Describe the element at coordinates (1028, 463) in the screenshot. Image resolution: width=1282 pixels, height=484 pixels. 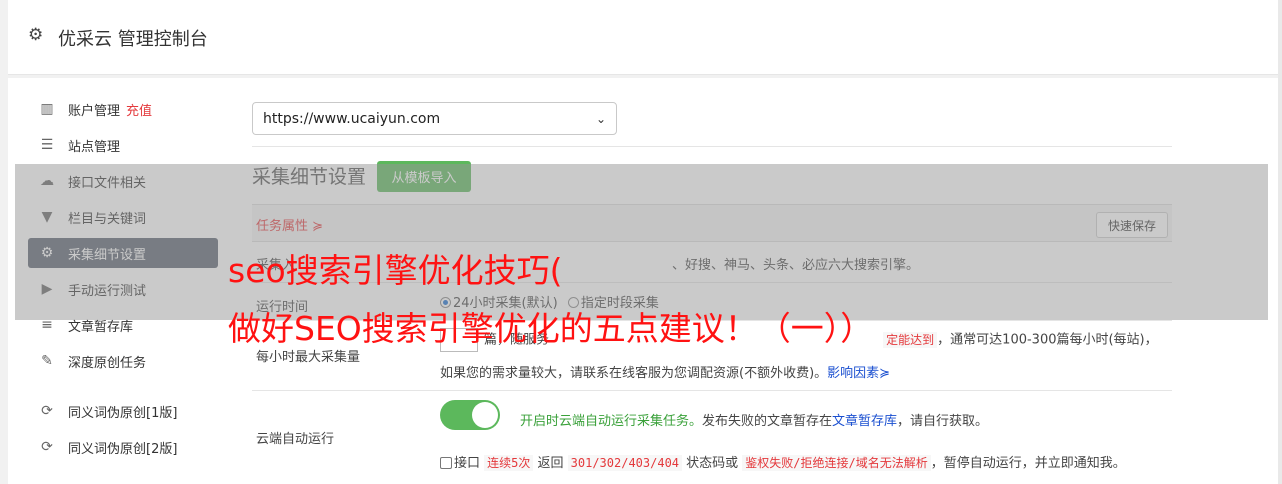
I see `notify-text: ，暂停自动运行，并立即通知我。` at that location.